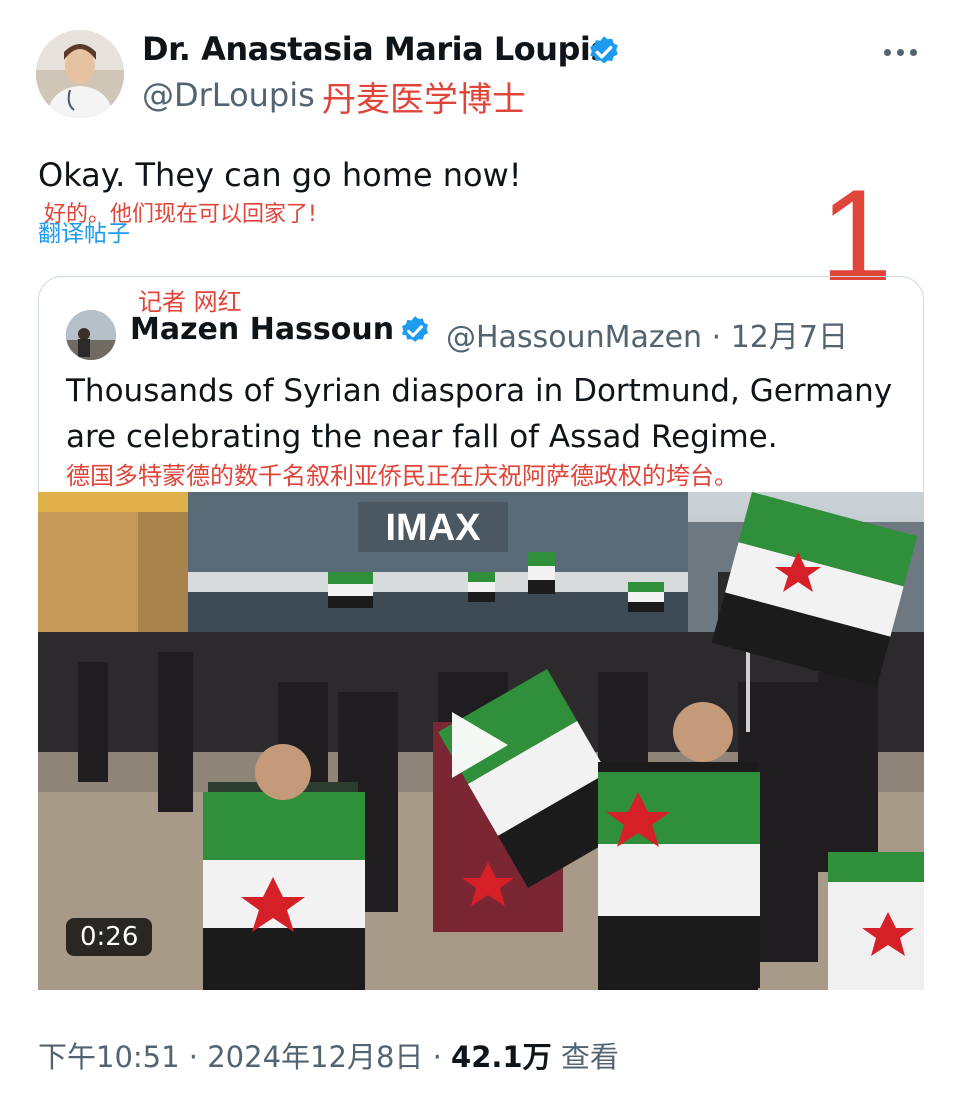  Describe the element at coordinates (228, 95) in the screenshot. I see `author-handle: @DrLoupis` at that location.